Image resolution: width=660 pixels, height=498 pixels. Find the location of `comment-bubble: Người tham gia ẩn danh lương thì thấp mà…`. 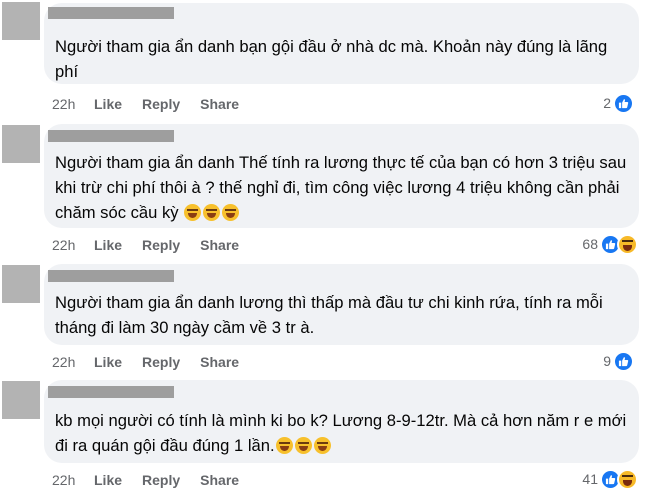

comment-bubble: Người tham gia ẩn danh lương thì thấp mà… is located at coordinates (341, 304).